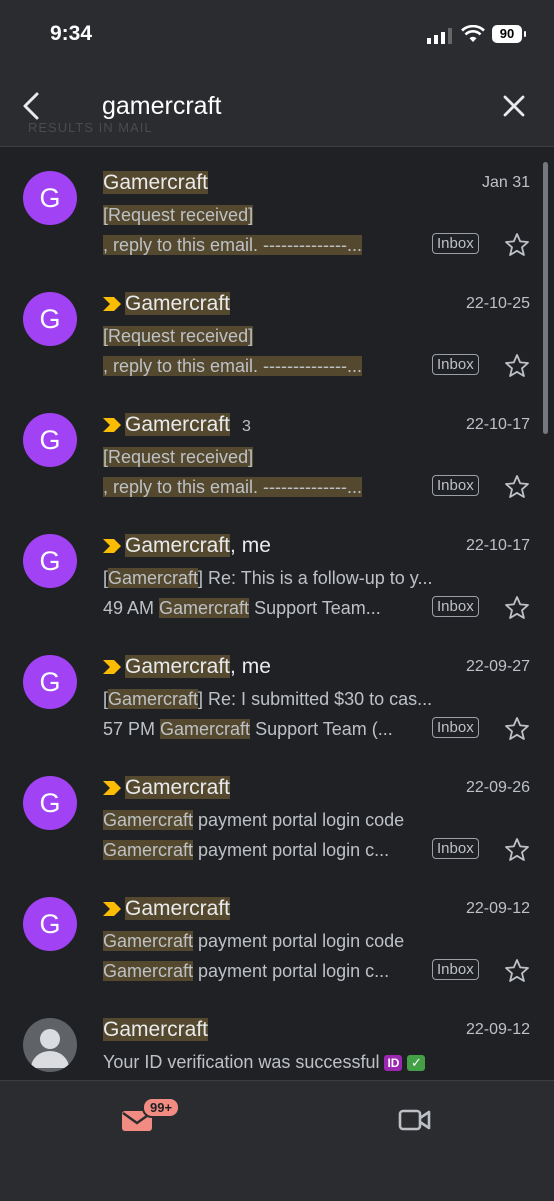 The width and height of the screenshot is (554, 1201). Describe the element at coordinates (161, 1107) in the screenshot. I see `unread-count-badge: 99+` at that location.